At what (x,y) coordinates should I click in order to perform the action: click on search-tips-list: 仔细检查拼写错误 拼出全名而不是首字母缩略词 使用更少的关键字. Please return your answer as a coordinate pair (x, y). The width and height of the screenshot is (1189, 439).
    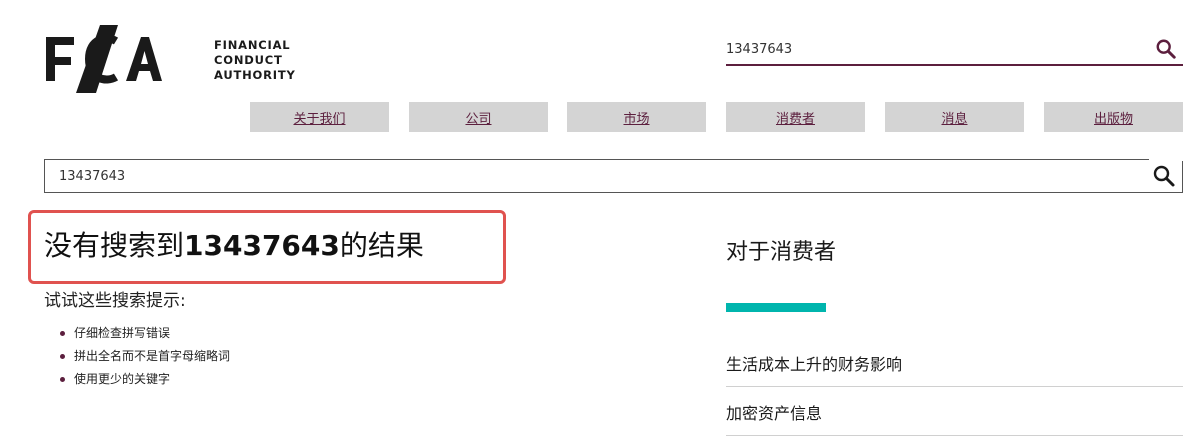
    Looking at the image, I should click on (145, 356).